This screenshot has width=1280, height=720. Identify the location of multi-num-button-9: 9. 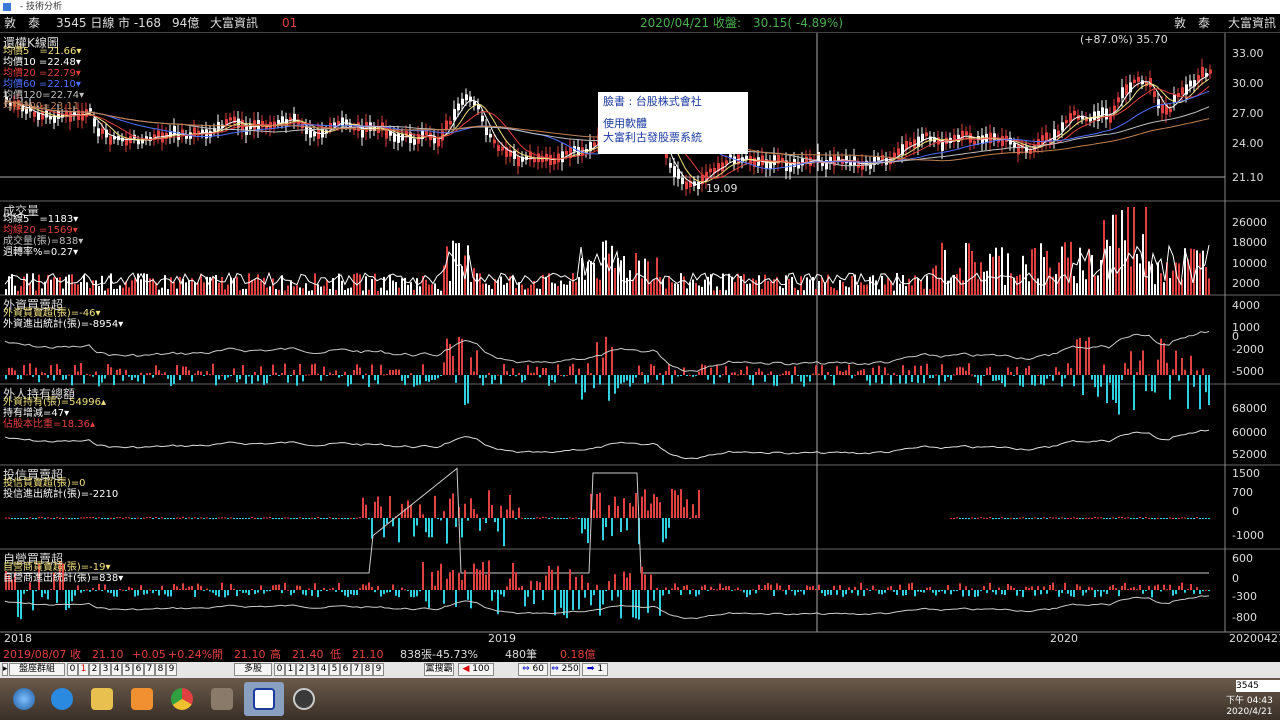
(378, 669).